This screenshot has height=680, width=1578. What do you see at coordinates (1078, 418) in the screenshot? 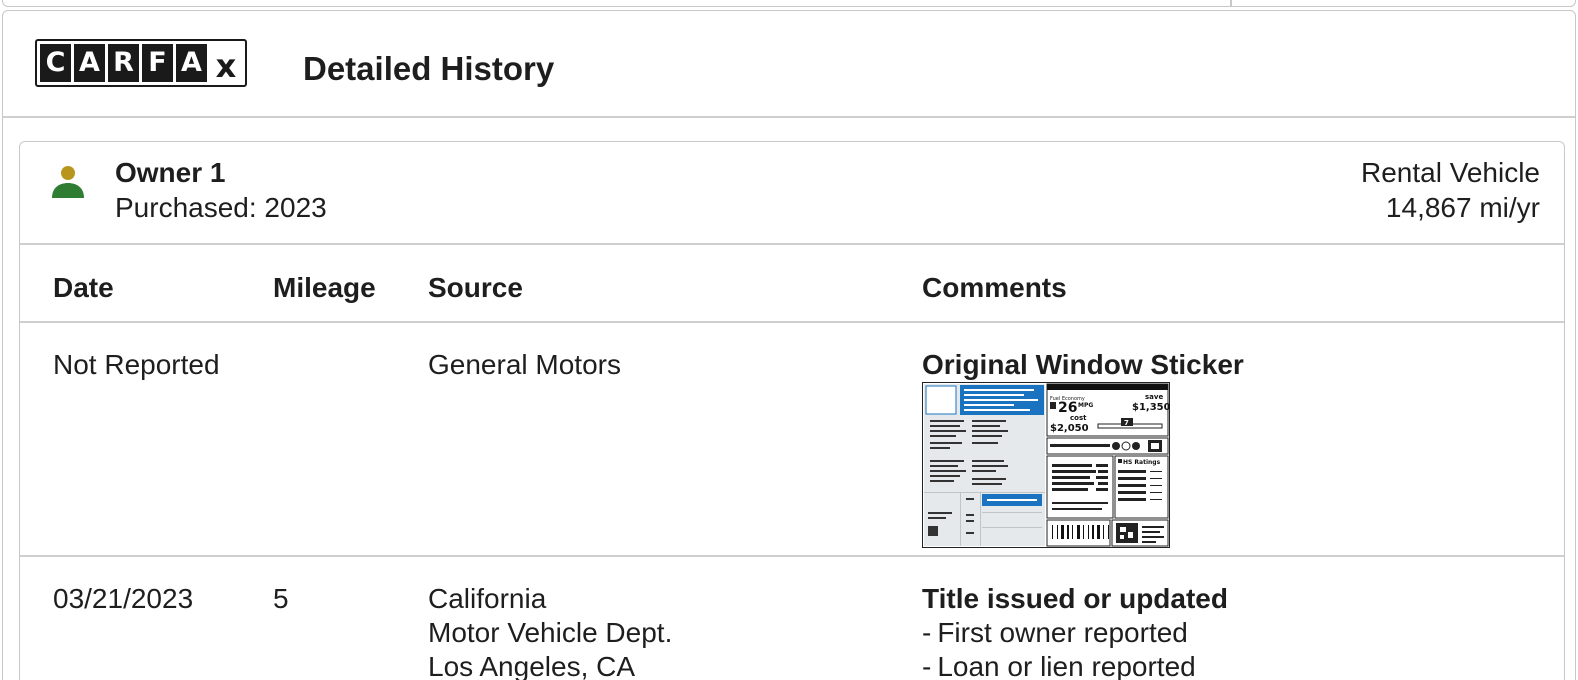
I see `svg-text: cost` at bounding box center [1078, 418].